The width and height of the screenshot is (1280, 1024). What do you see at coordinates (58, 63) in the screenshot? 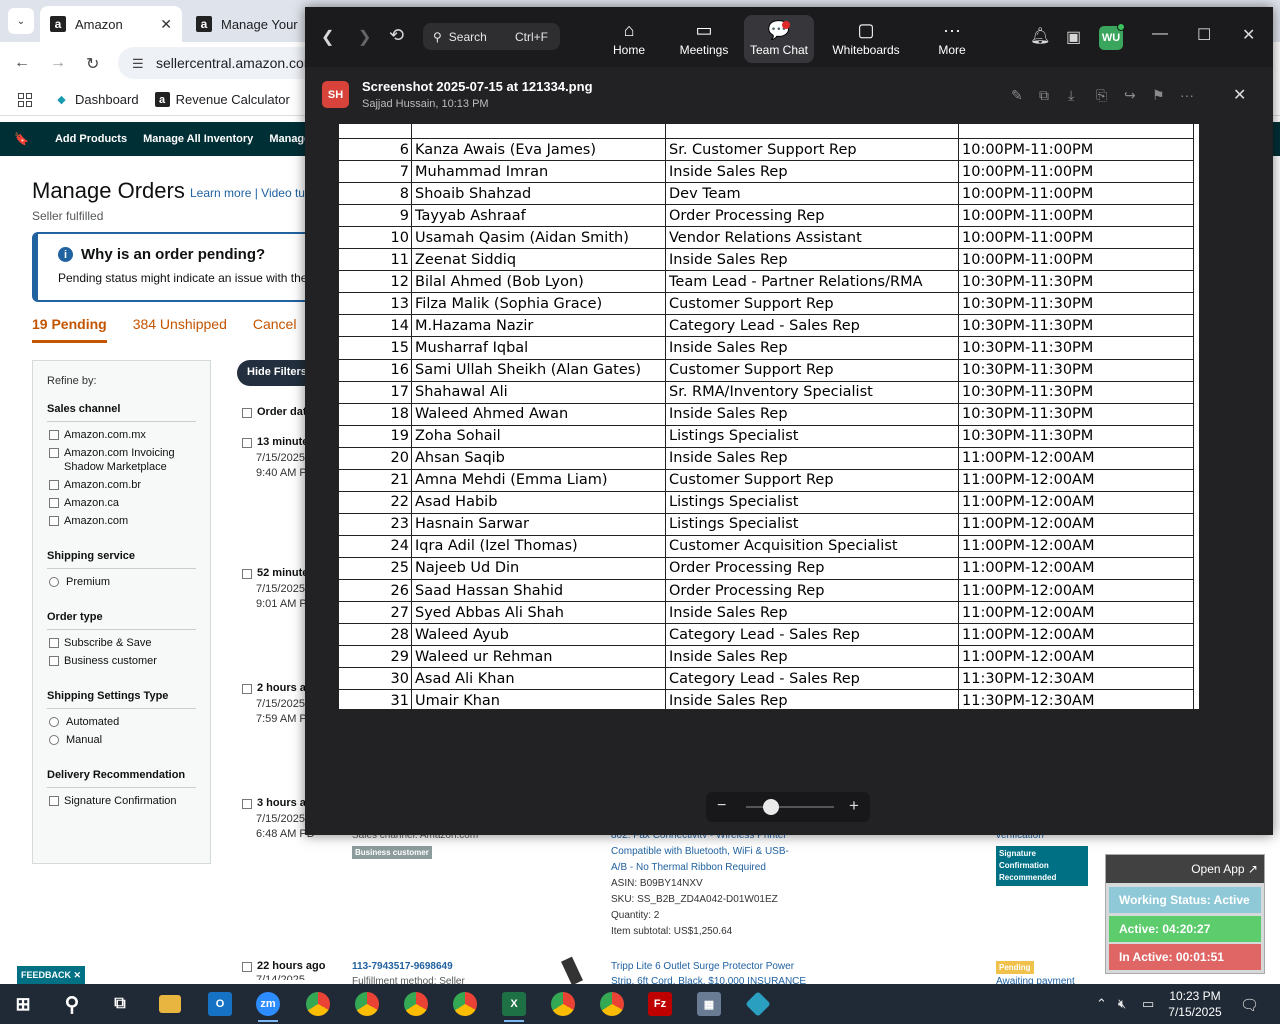
I see `forward-arrow-icon: →` at bounding box center [58, 63].